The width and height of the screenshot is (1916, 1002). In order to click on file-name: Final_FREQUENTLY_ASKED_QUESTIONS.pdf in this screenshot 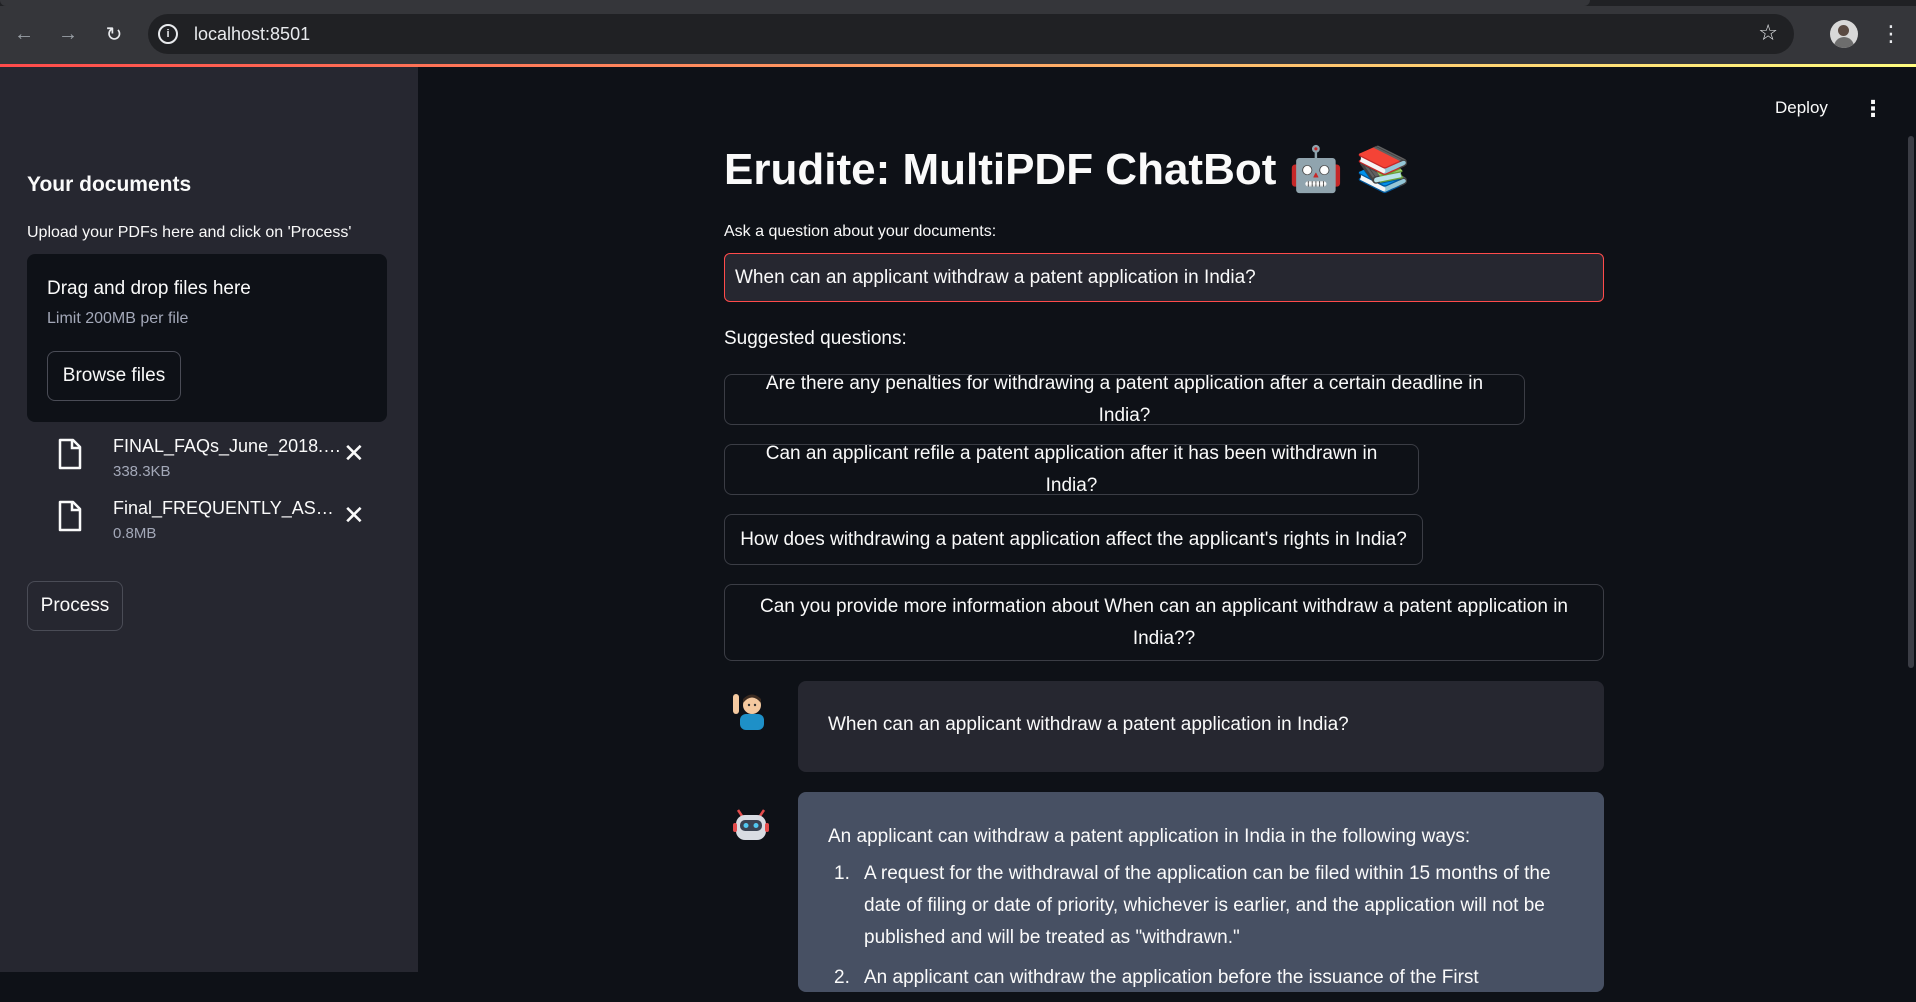, I will do `click(228, 508)`.